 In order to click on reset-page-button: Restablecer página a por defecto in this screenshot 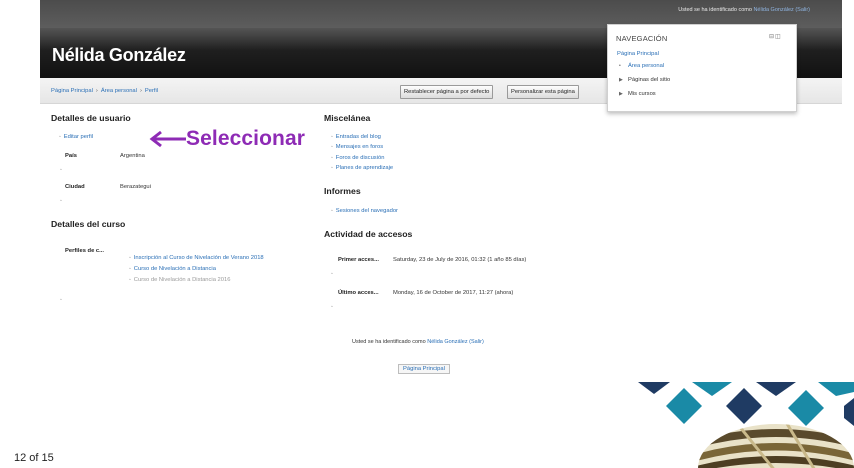, I will do `click(447, 92)`.